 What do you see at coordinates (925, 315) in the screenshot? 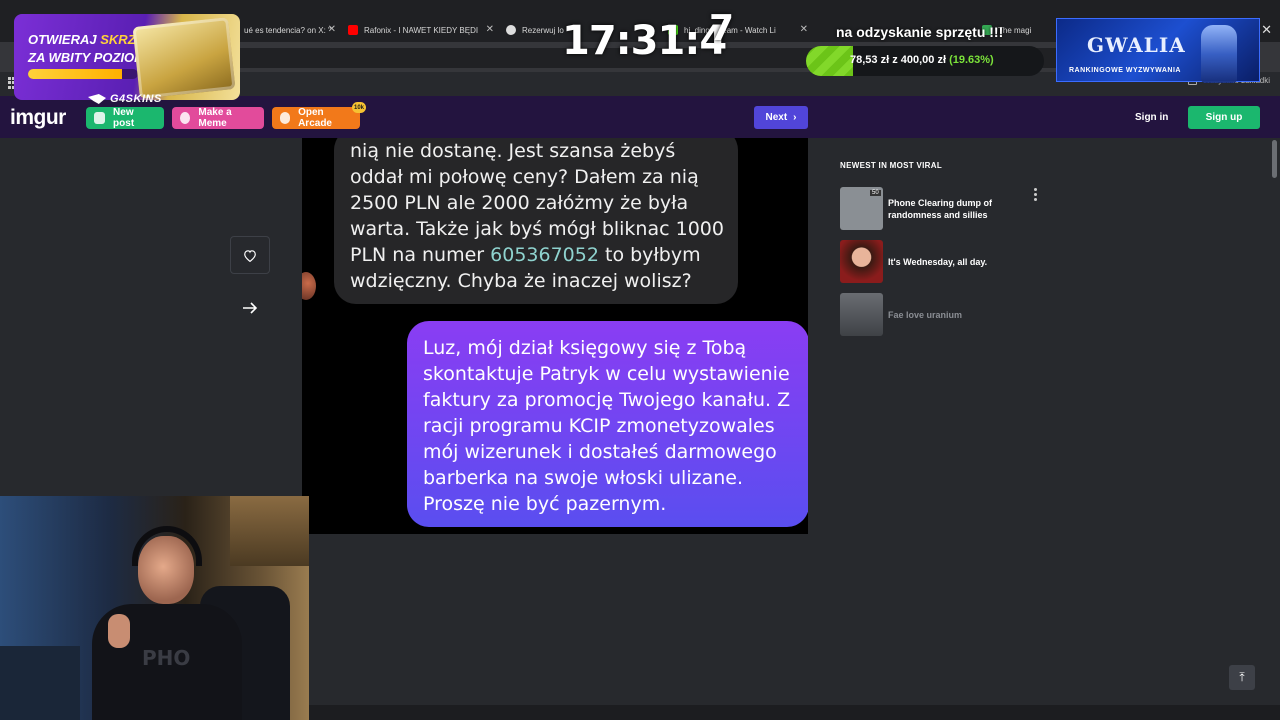
I see `post-title: Fae love uranium` at bounding box center [925, 315].